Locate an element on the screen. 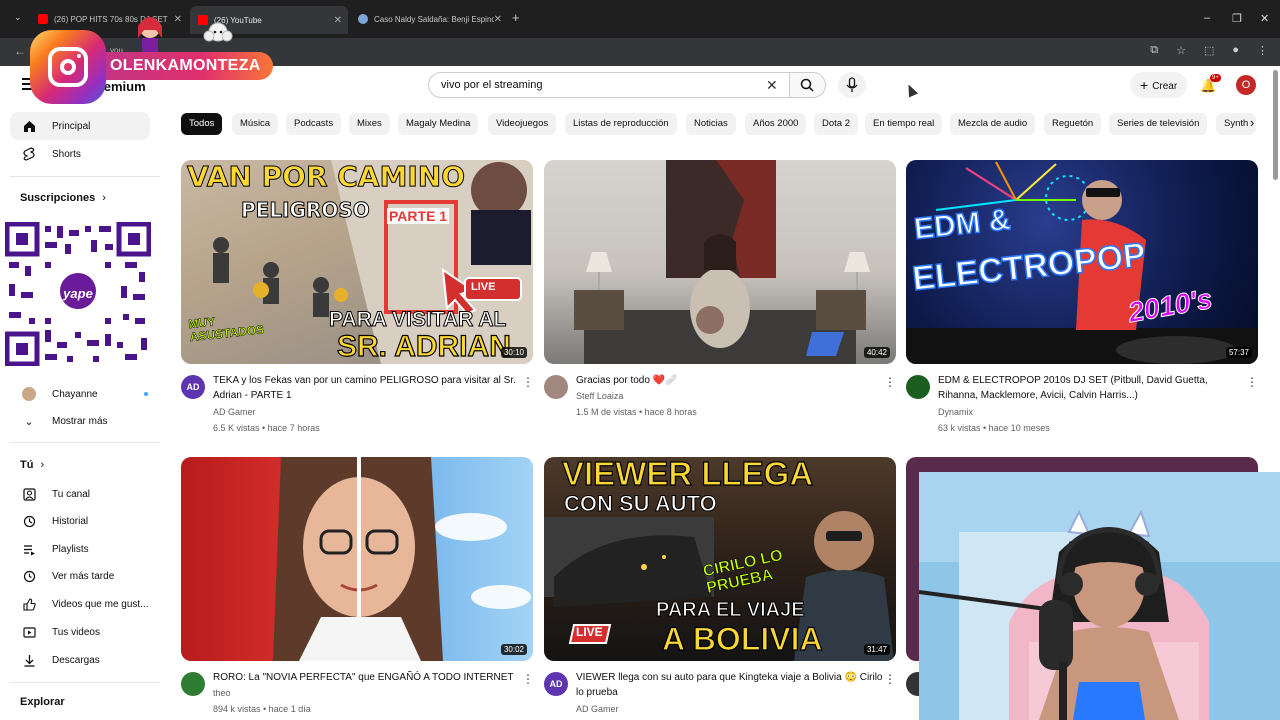  video-thumbnail: 30:02 is located at coordinates (357, 559).